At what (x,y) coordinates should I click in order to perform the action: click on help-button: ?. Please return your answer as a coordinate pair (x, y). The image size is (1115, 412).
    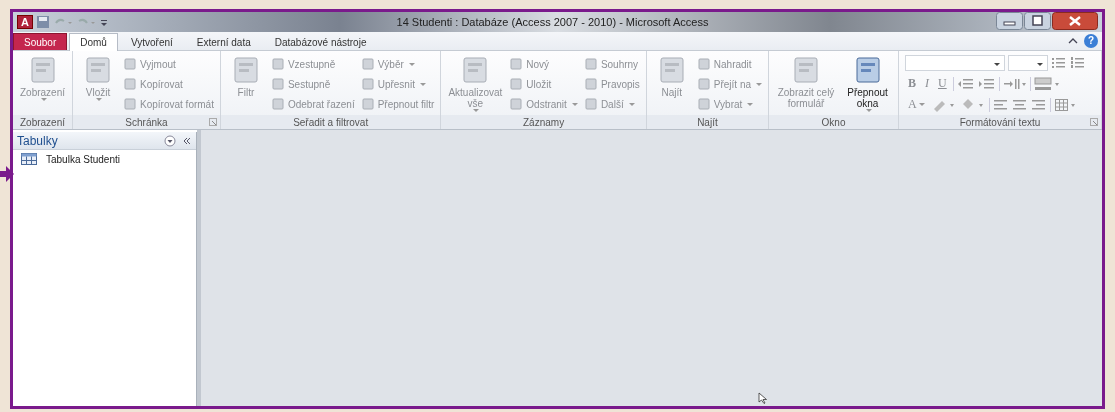
    Looking at the image, I should click on (1091, 41).